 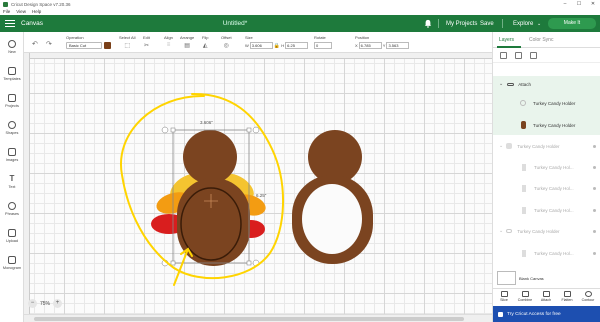 What do you see at coordinates (539, 24) in the screenshot?
I see `chevron-down-icon: ⌄` at bounding box center [539, 24].